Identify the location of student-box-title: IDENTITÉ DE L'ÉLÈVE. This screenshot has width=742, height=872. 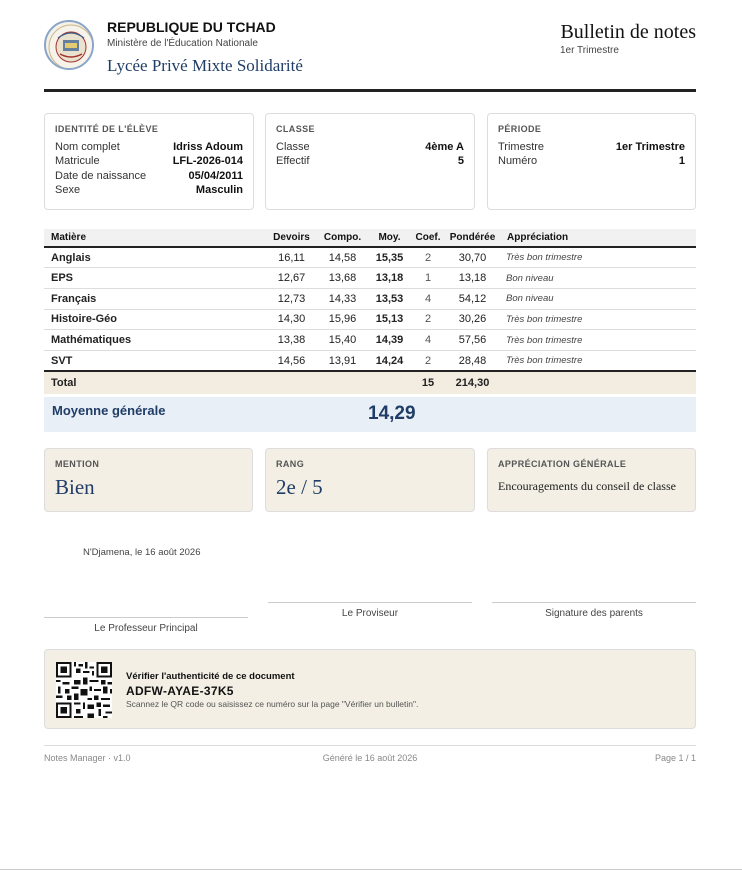
(107, 129).